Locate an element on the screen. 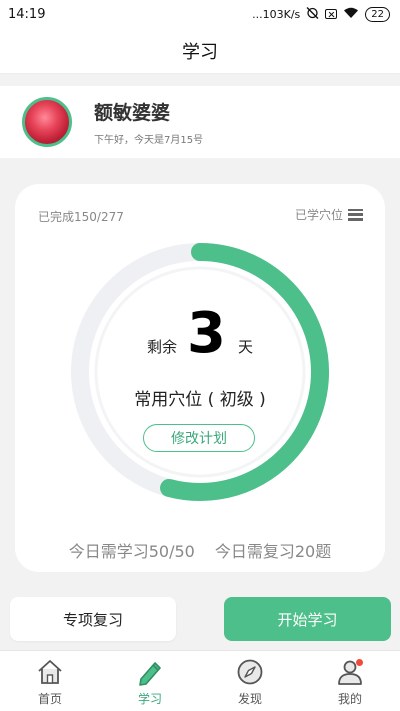  sim-off-icon is located at coordinates (331, 14).